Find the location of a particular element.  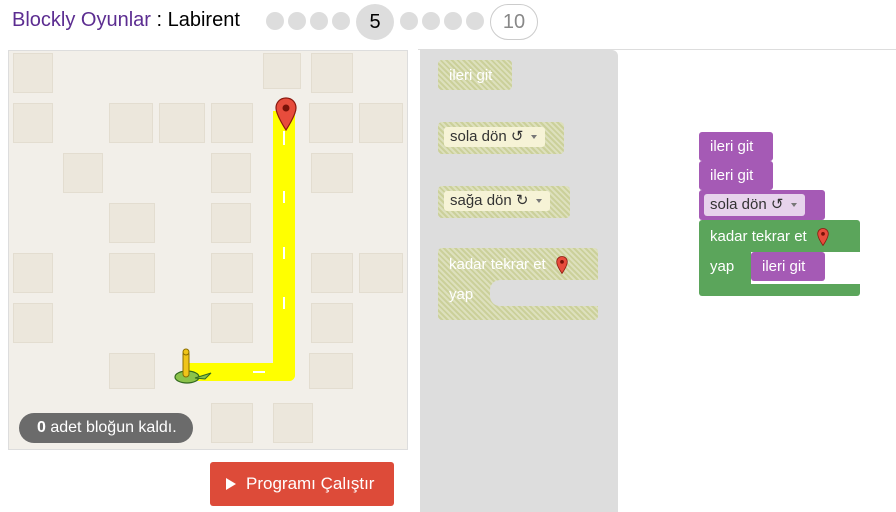

last-level: 10 is located at coordinates (514, 22).